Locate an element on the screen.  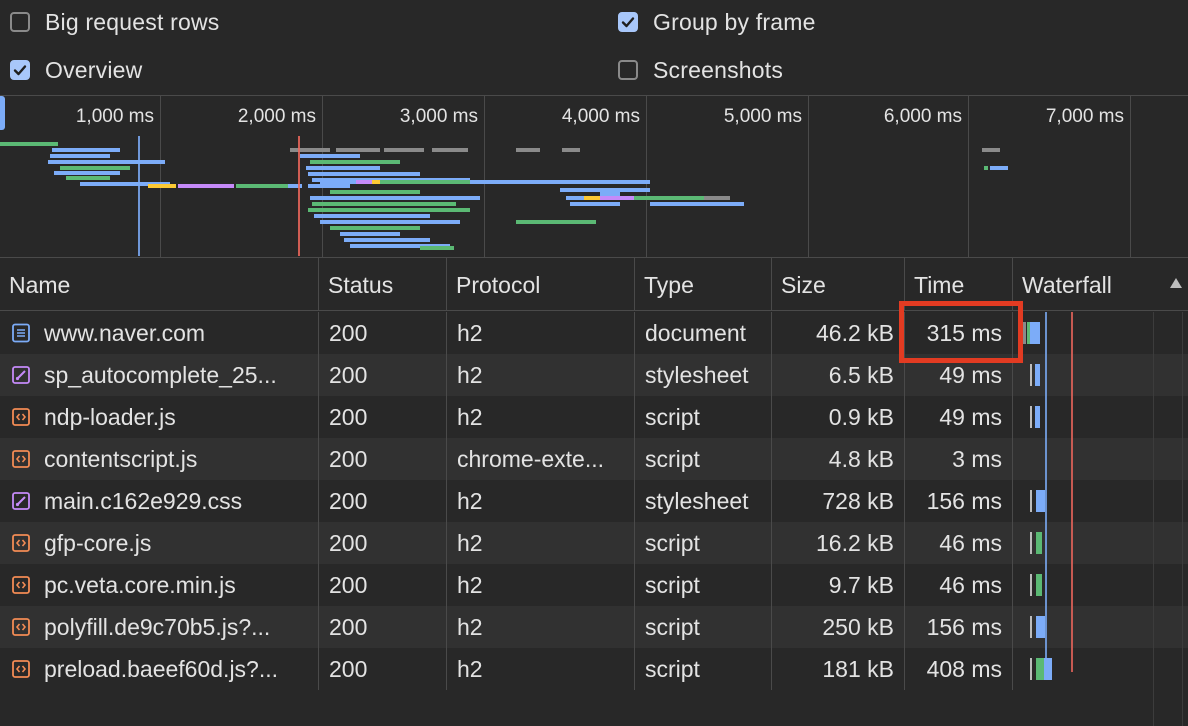
screenshots-checkbox is located at coordinates (628, 70).